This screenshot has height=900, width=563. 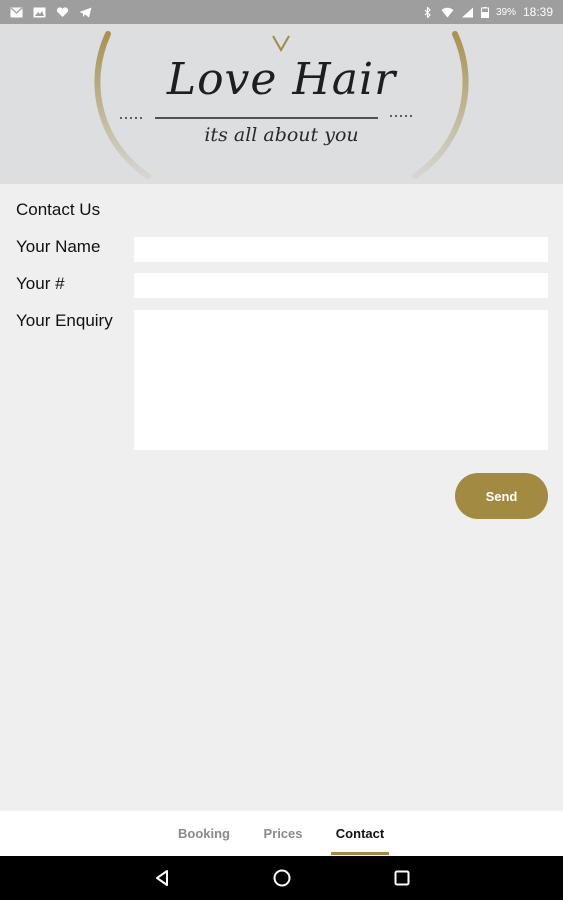 I want to click on wifi-icon, so click(x=447, y=12).